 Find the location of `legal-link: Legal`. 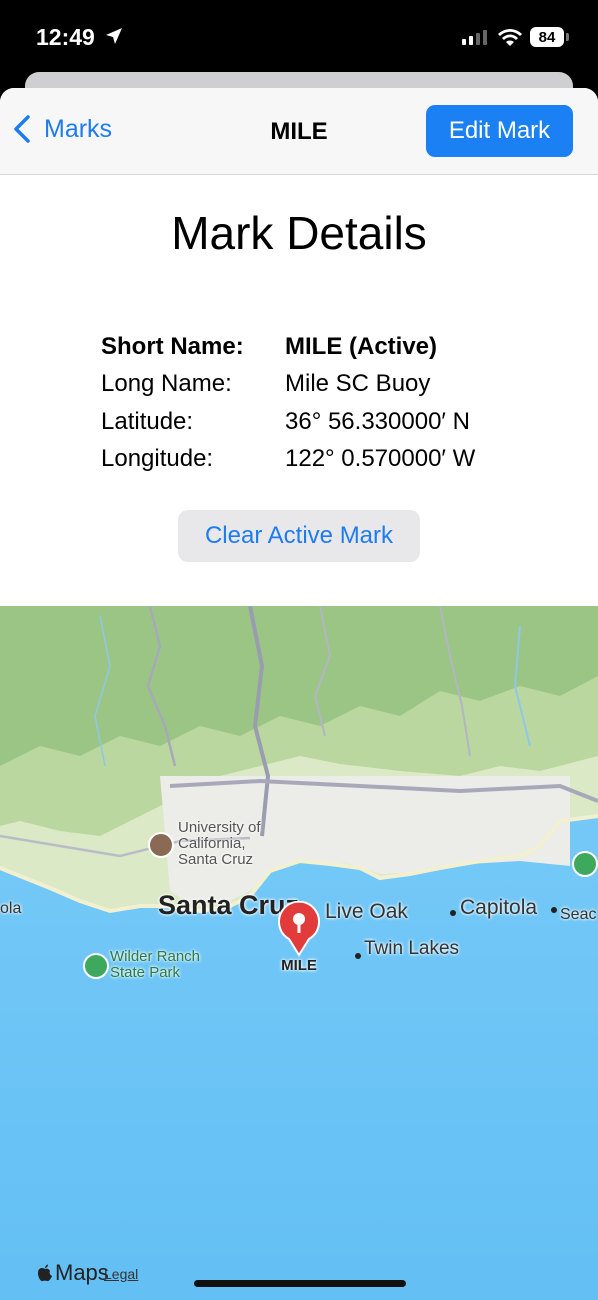

legal-link: Legal is located at coordinates (121, 1274).